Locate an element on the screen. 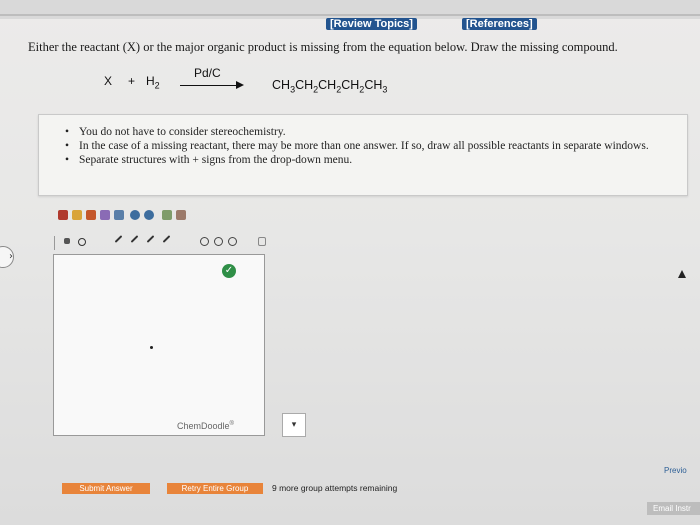  top-bar is located at coordinates (350, 9).